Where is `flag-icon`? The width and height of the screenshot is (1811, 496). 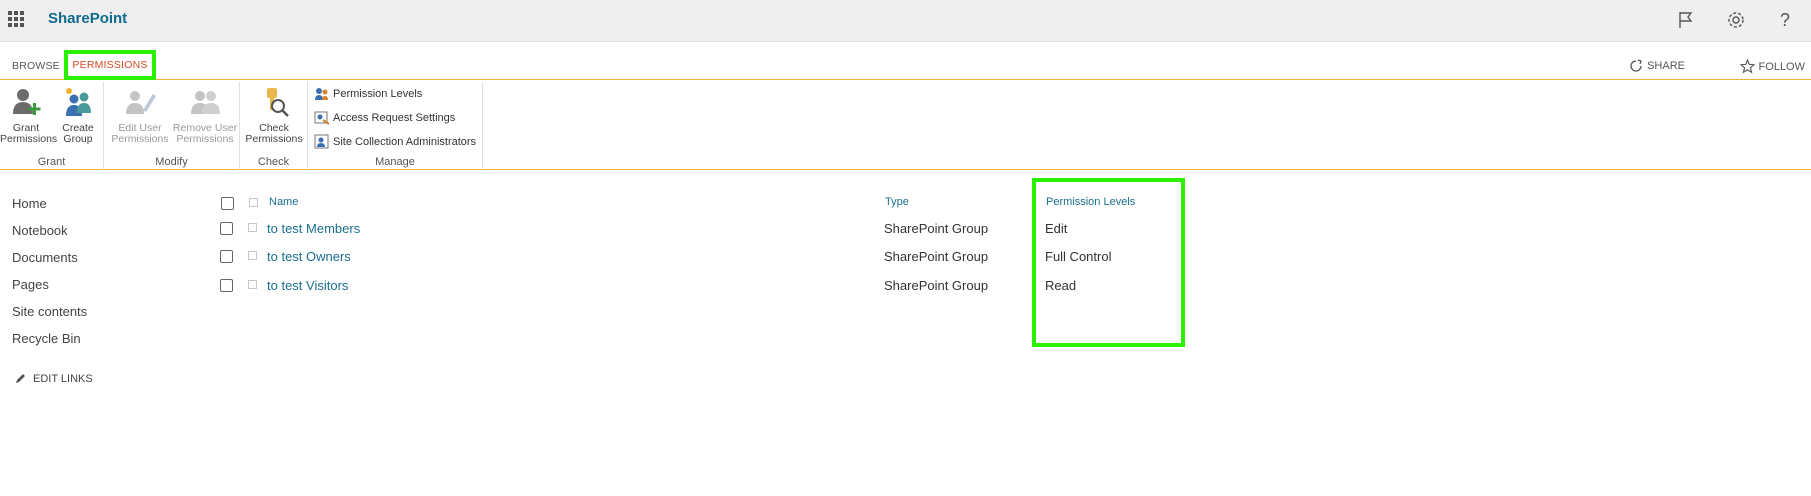 flag-icon is located at coordinates (1686, 20).